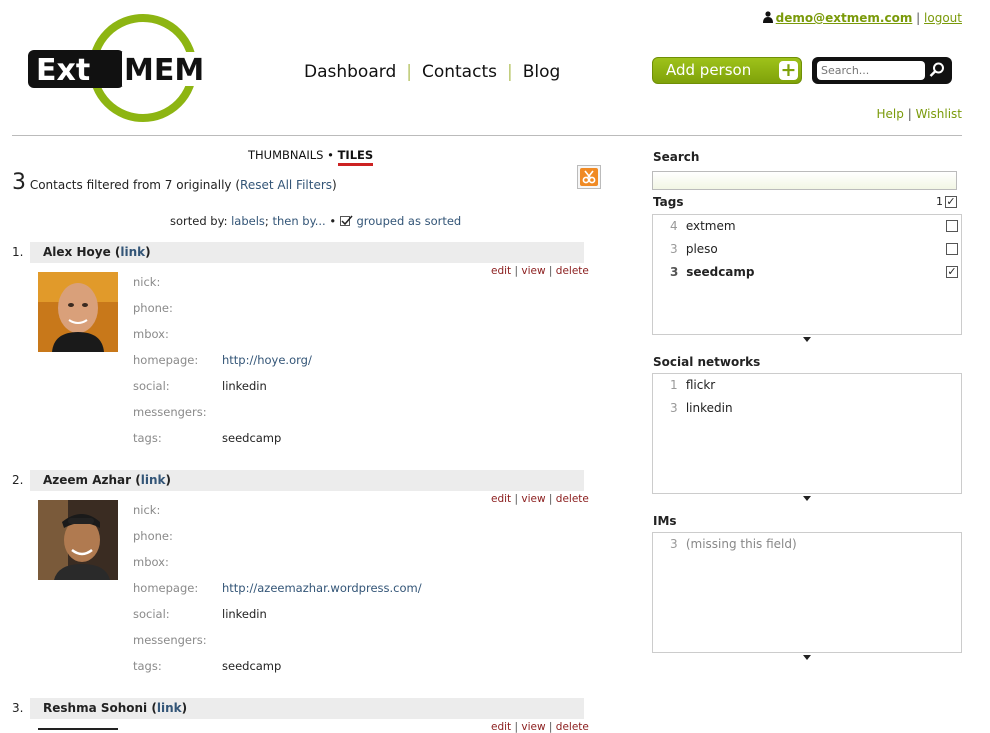 The height and width of the screenshot is (733, 990). I want to click on homepage-link: http://azeemazhar.wordpress.com/, so click(322, 588).